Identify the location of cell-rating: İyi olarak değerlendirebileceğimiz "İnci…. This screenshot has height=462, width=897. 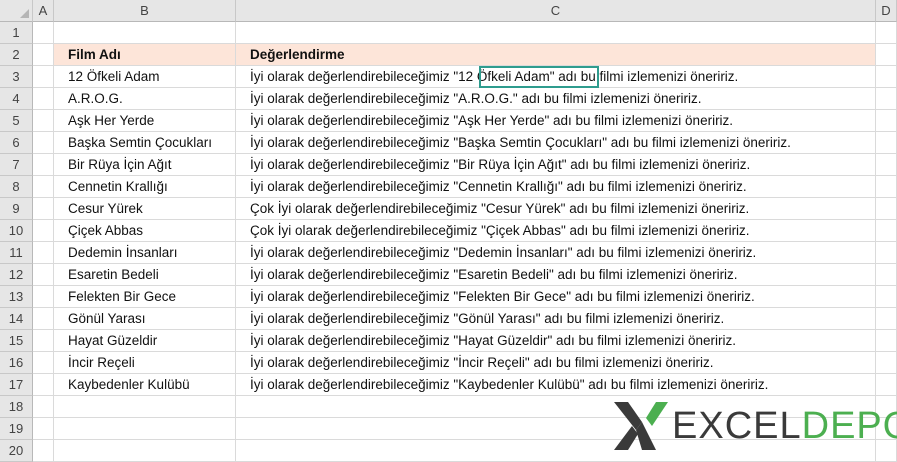
(556, 363).